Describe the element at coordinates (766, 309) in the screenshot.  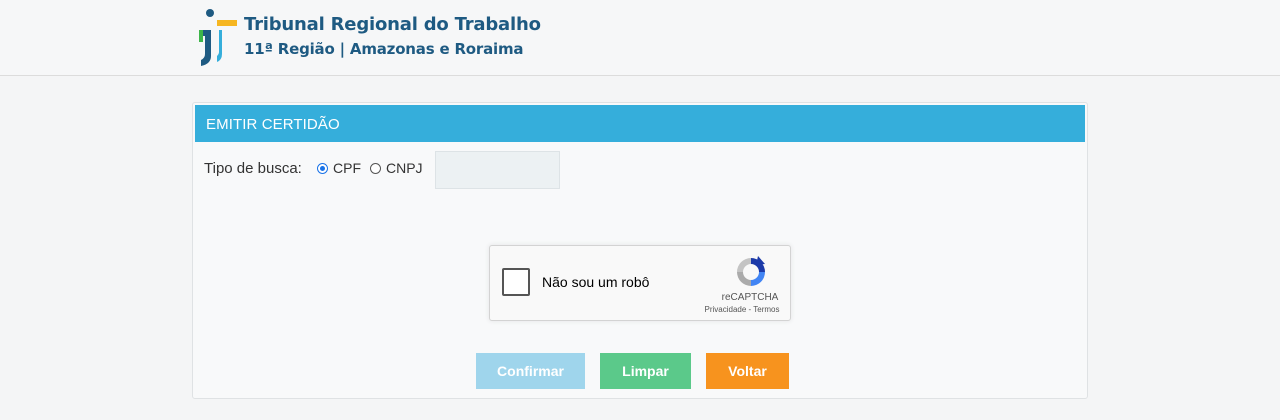
I see `terms-link: Termos` at that location.